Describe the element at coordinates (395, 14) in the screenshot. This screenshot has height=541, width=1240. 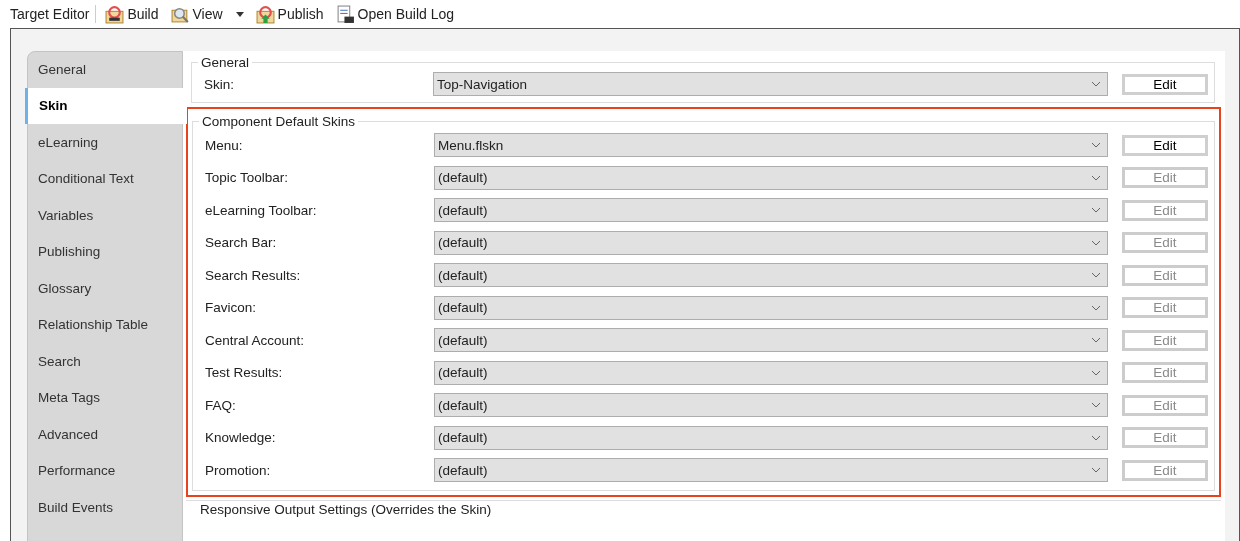
I see `toolbar-button: Open Build Log` at that location.